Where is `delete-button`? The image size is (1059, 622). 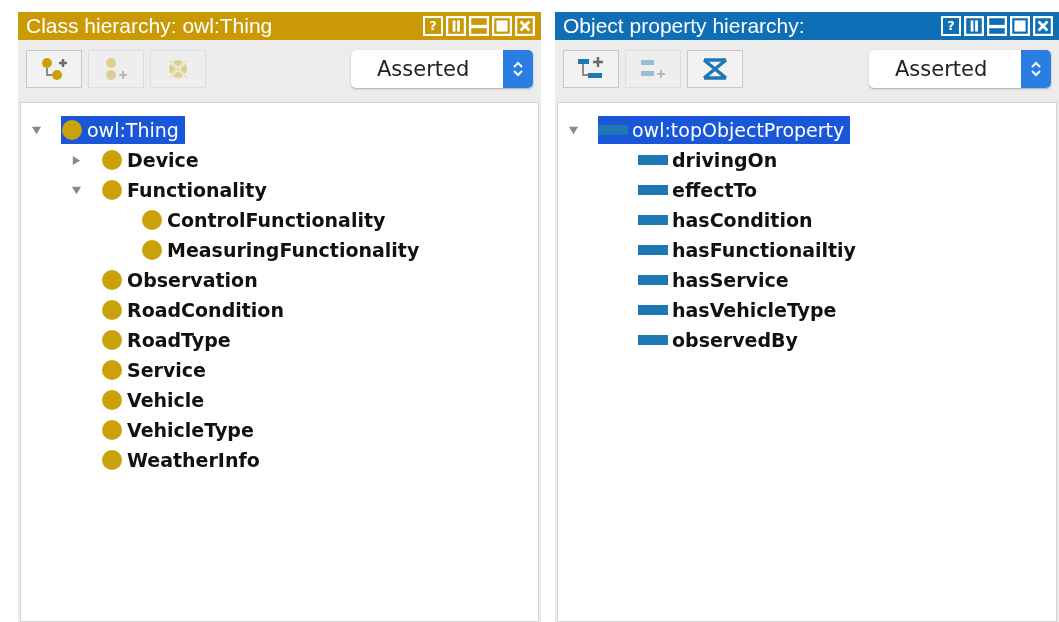 delete-button is located at coordinates (715, 69).